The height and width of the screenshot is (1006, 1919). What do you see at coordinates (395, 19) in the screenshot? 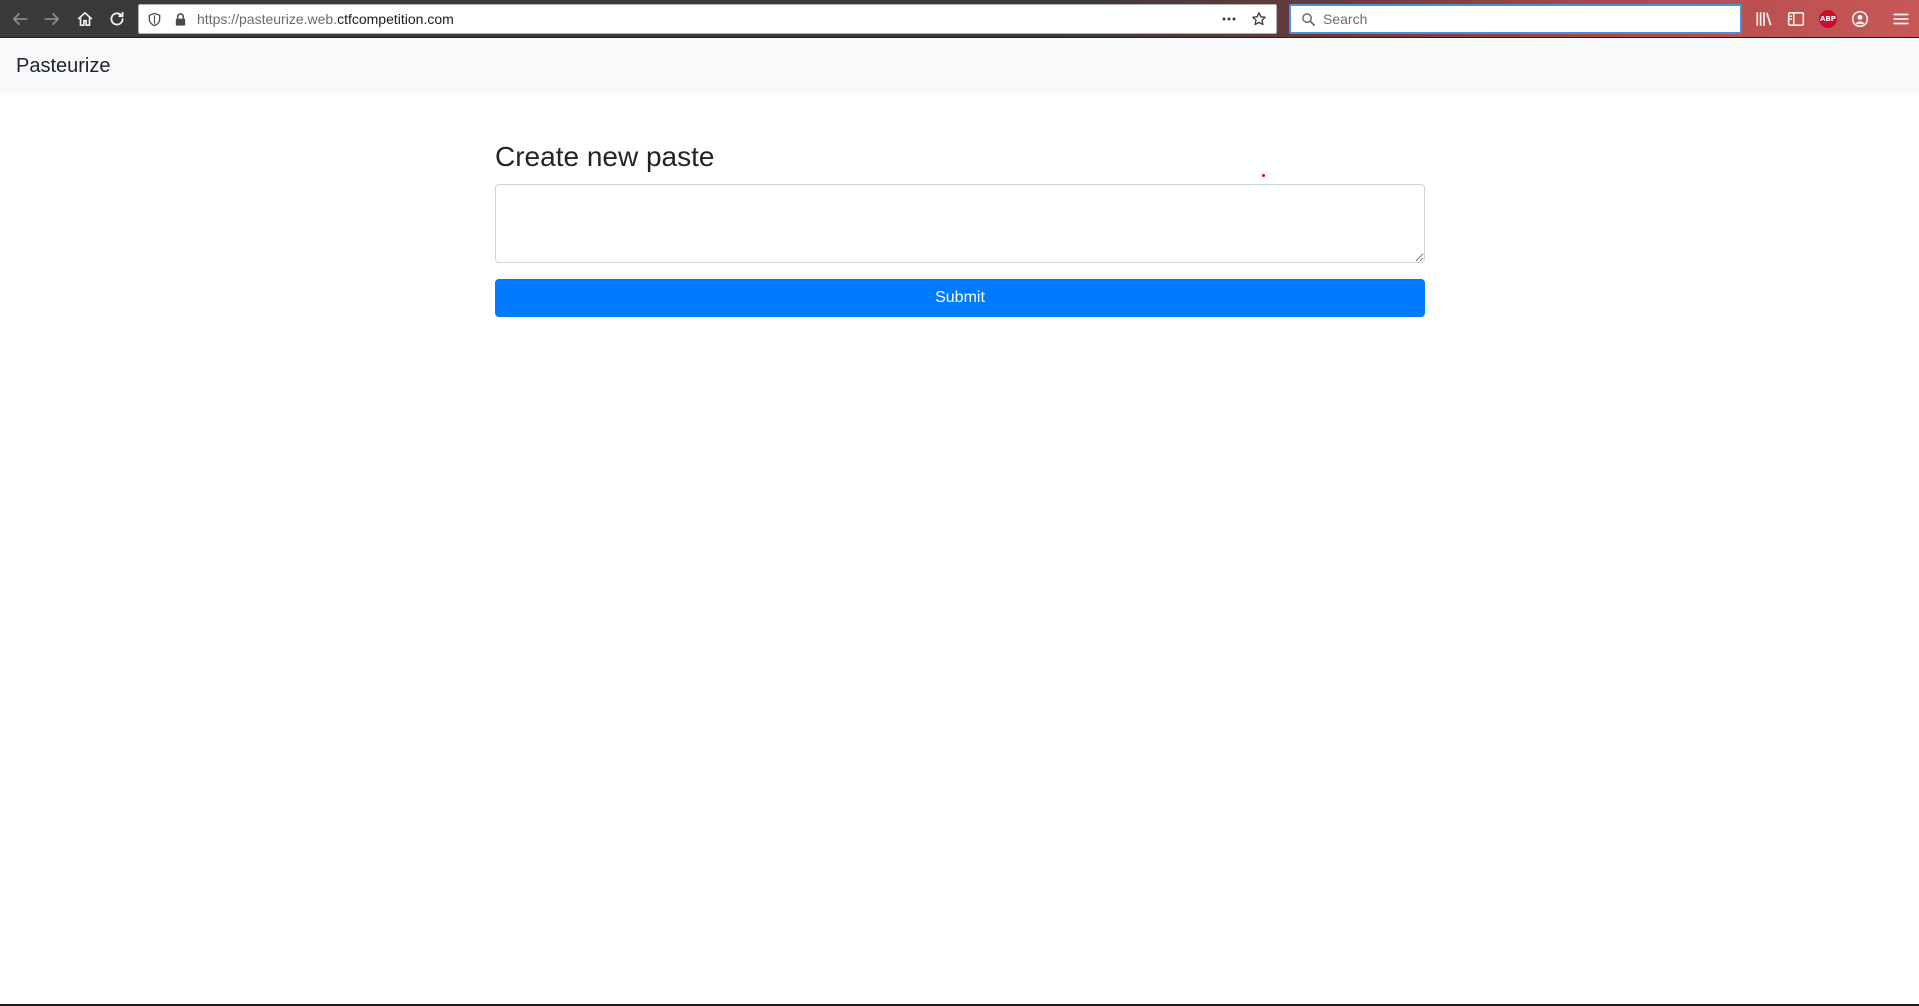
I see `url-domain: ctfcompetition.com` at bounding box center [395, 19].